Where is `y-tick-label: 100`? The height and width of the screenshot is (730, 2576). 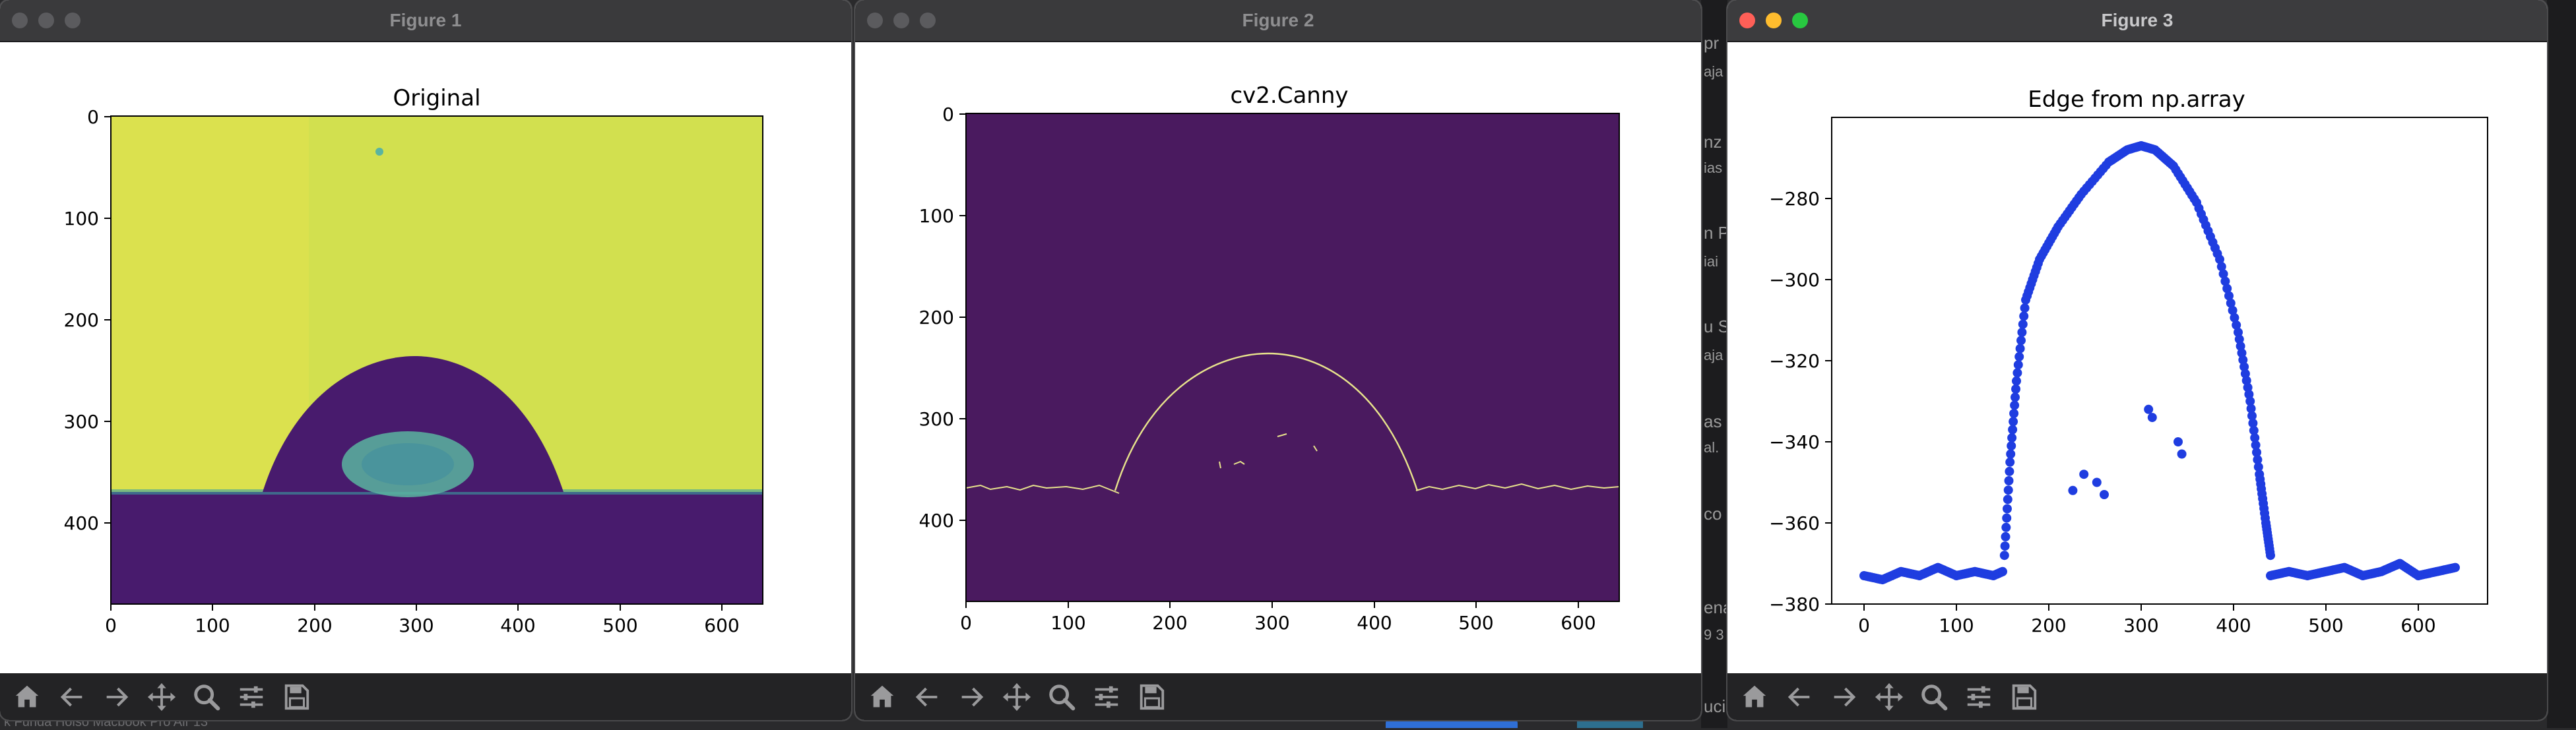 y-tick-label: 100 is located at coordinates (936, 216).